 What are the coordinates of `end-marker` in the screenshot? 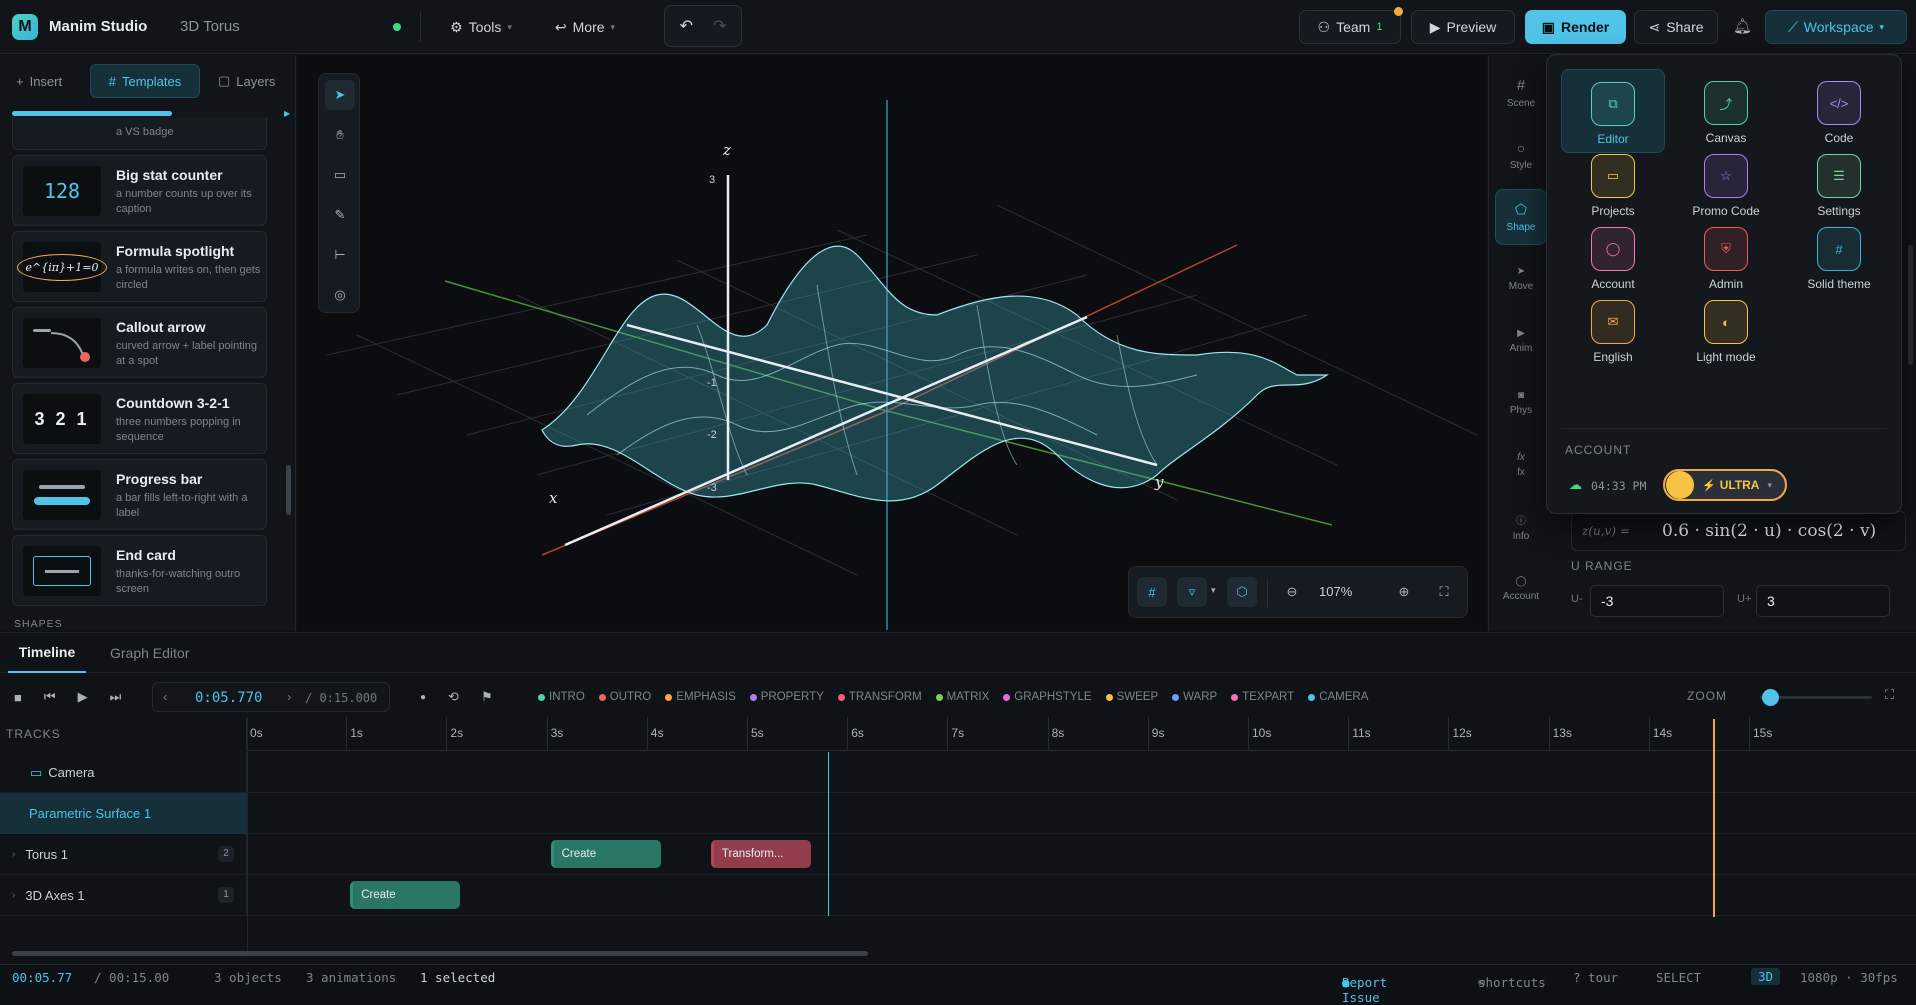 It's located at (1713, 818).